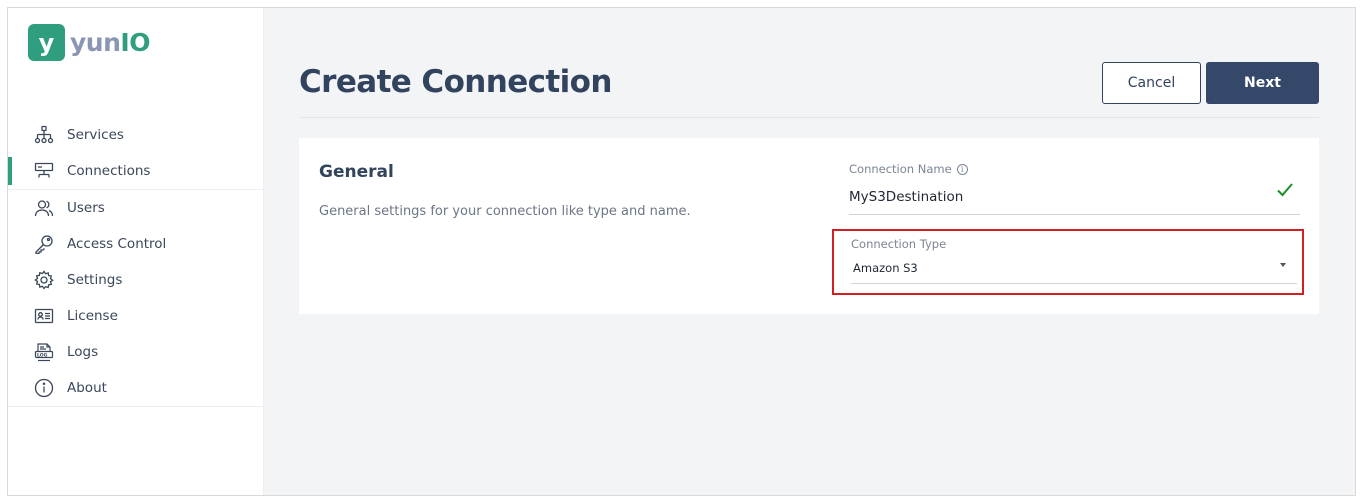  Describe the element at coordinates (136, 388) in the screenshot. I see `sidebar-item-about: About` at that location.